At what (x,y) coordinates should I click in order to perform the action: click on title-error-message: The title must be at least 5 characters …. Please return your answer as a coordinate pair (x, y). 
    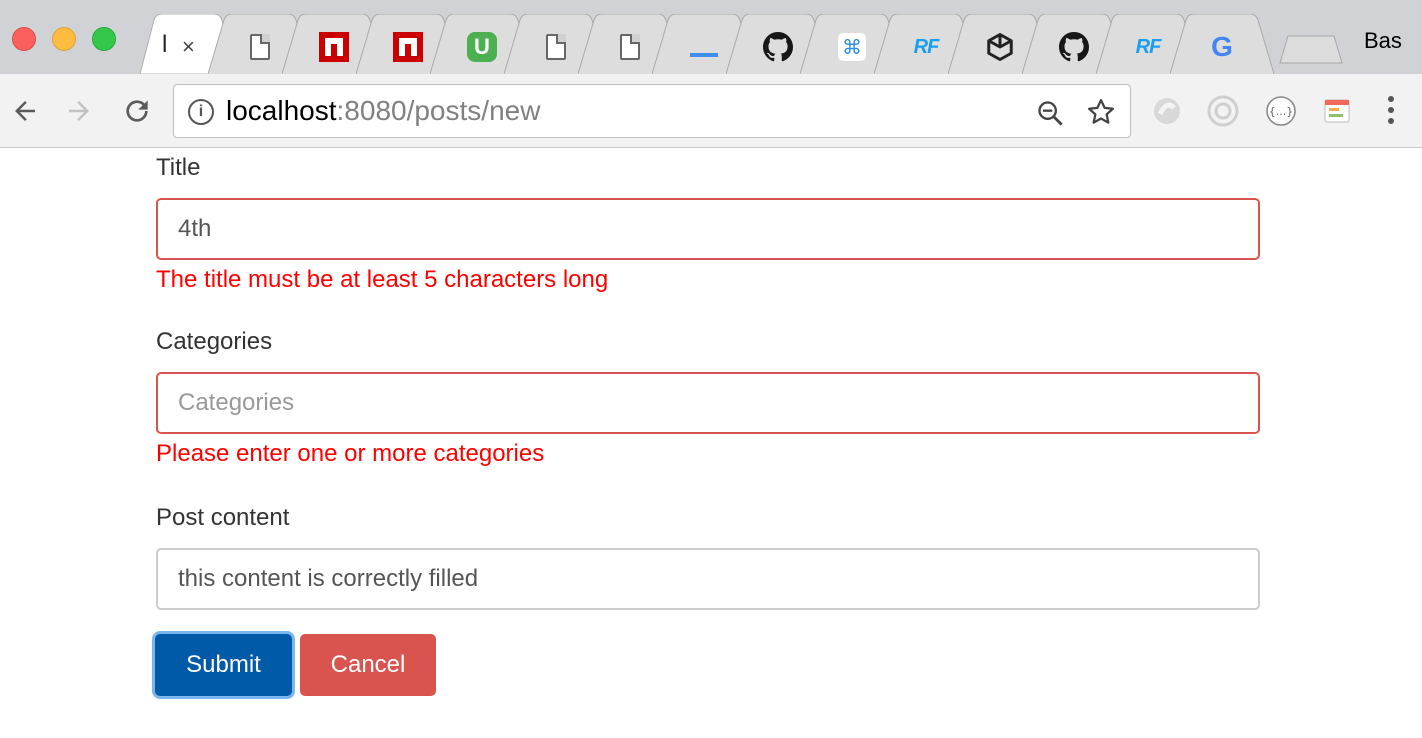
    Looking at the image, I should click on (382, 279).